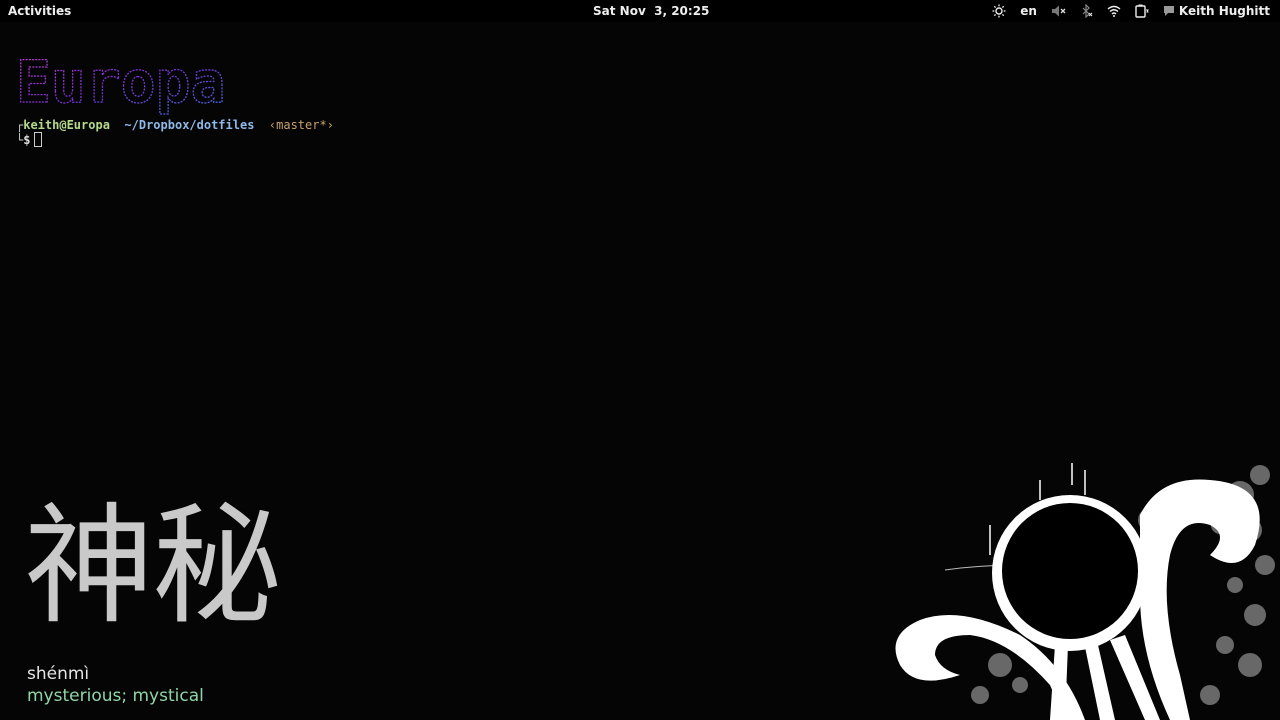 This screenshot has width=1280, height=720. Describe the element at coordinates (39, 11) in the screenshot. I see `activities-button: Activities` at that location.